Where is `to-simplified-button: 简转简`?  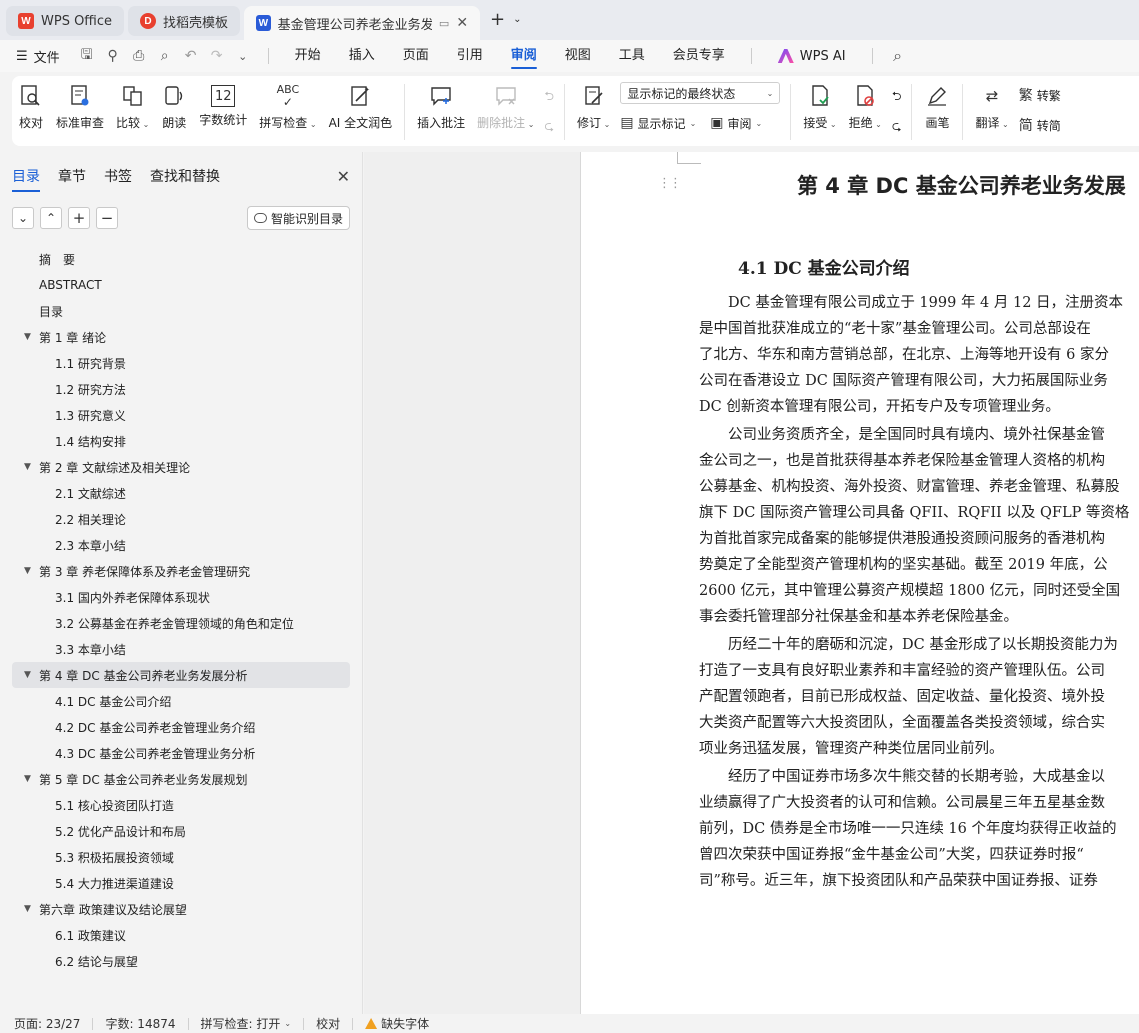 to-simplified-button: 简转简 is located at coordinates (1040, 125).